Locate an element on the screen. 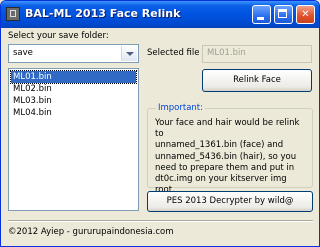  selected-file-field: ML01.bin is located at coordinates (257, 54).